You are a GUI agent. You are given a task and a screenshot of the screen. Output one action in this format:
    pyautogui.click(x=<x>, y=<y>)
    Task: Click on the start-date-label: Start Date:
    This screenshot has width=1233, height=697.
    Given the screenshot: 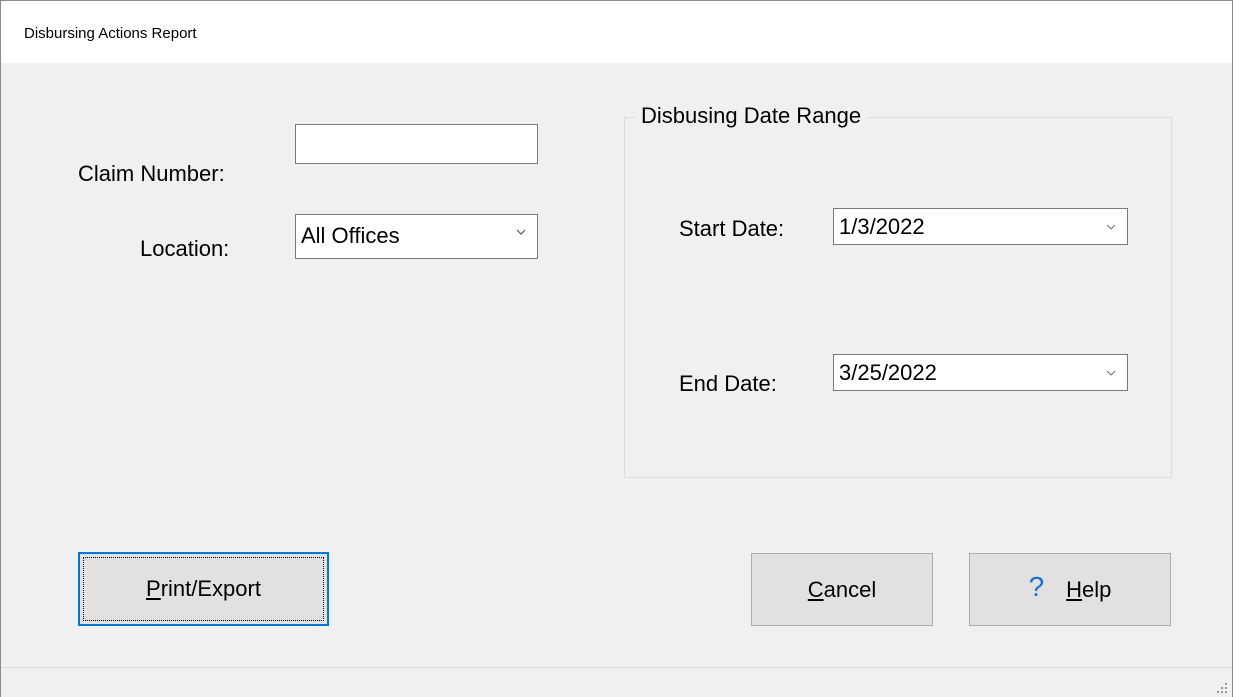 What is the action you would take?
    pyautogui.click(x=732, y=228)
    